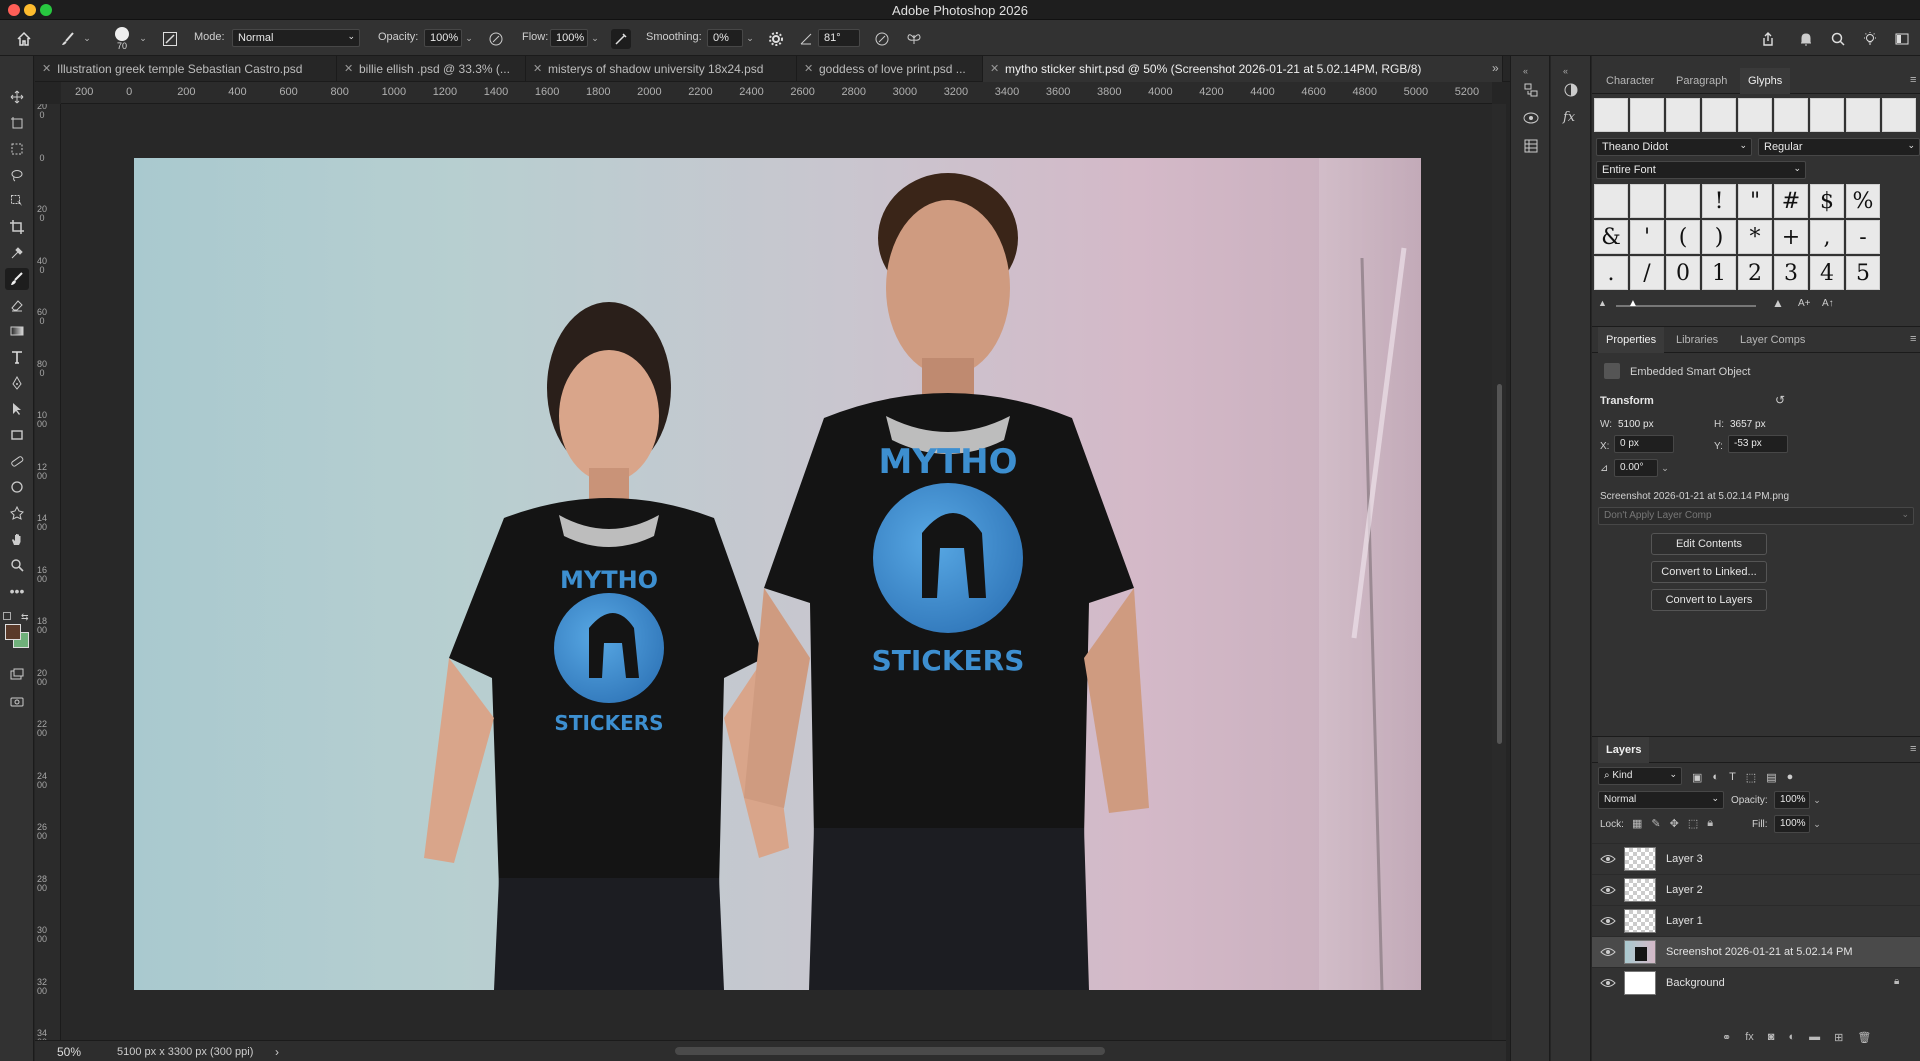 The height and width of the screenshot is (1061, 1920). Describe the element at coordinates (1817, 824) in the screenshot. I see `fill-caret-icon: ⌄` at that location.